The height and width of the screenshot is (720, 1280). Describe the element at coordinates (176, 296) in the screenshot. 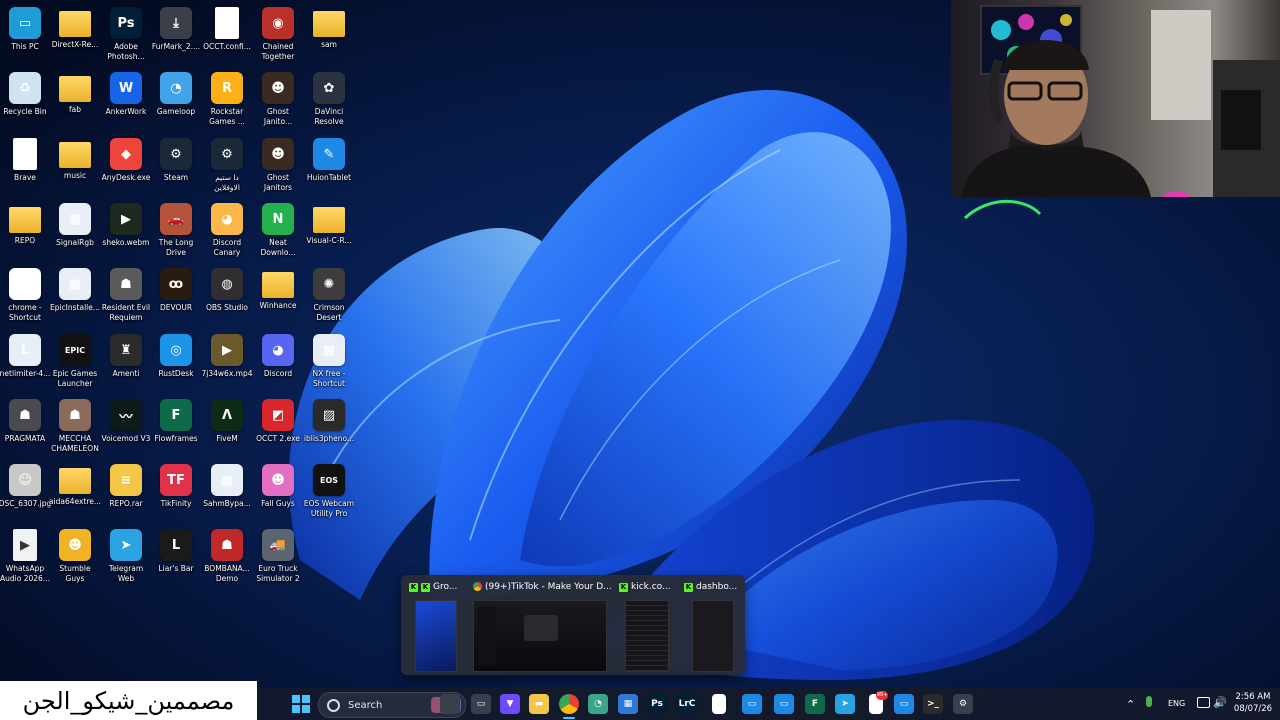

I see `desktop-icon: ꝏ DEVOUR` at that location.